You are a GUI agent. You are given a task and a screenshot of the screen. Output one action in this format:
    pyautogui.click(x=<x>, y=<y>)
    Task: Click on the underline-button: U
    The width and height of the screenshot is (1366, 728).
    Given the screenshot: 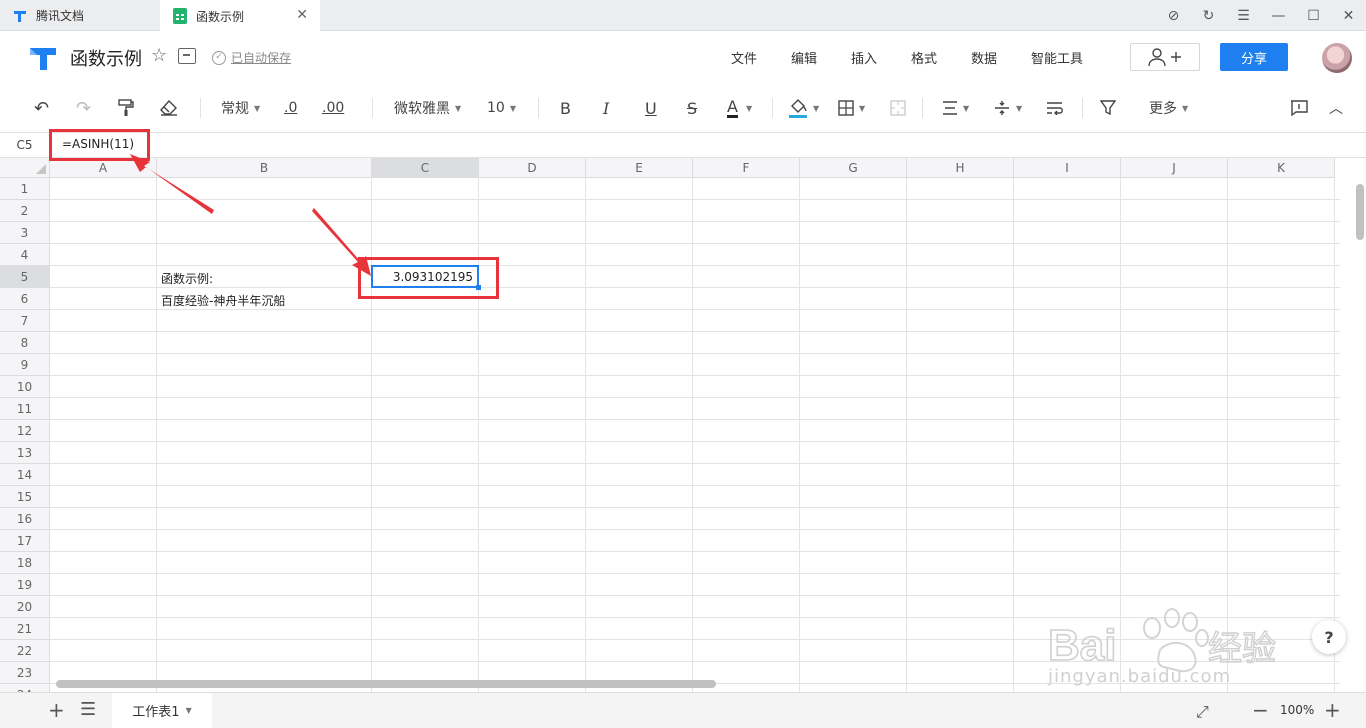 What is the action you would take?
    pyautogui.click(x=651, y=108)
    